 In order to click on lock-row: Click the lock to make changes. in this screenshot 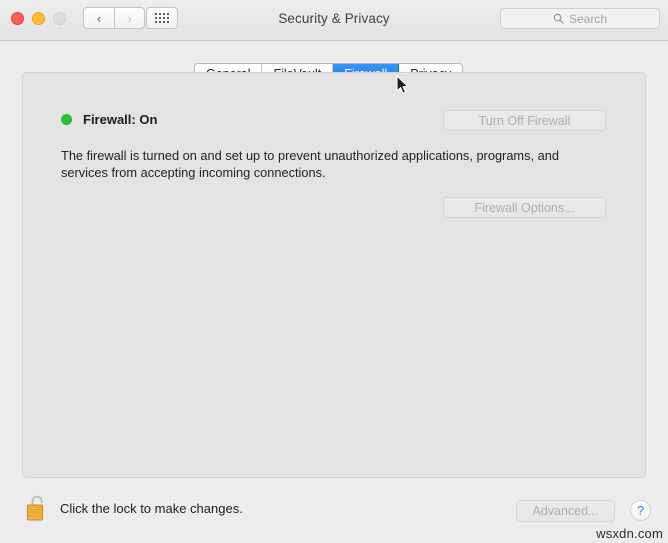, I will do `click(134, 508)`.